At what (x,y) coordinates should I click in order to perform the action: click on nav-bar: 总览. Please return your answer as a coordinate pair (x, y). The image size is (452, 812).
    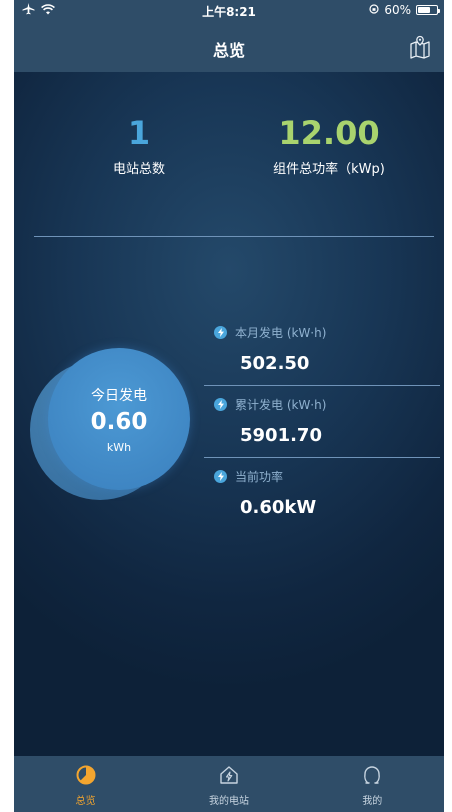
    Looking at the image, I should click on (229, 47).